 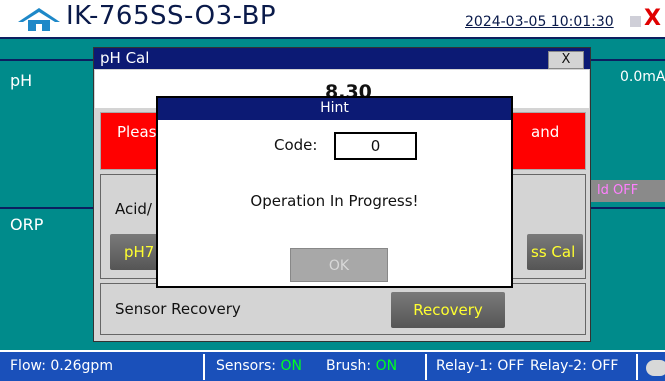 I want to click on orp-label: ORP, so click(x=27, y=224).